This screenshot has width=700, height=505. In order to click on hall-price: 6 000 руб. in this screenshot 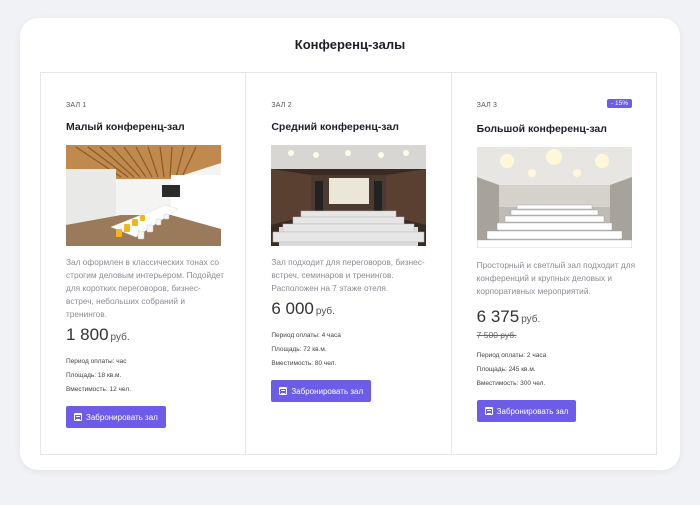, I will do `click(303, 309)`.